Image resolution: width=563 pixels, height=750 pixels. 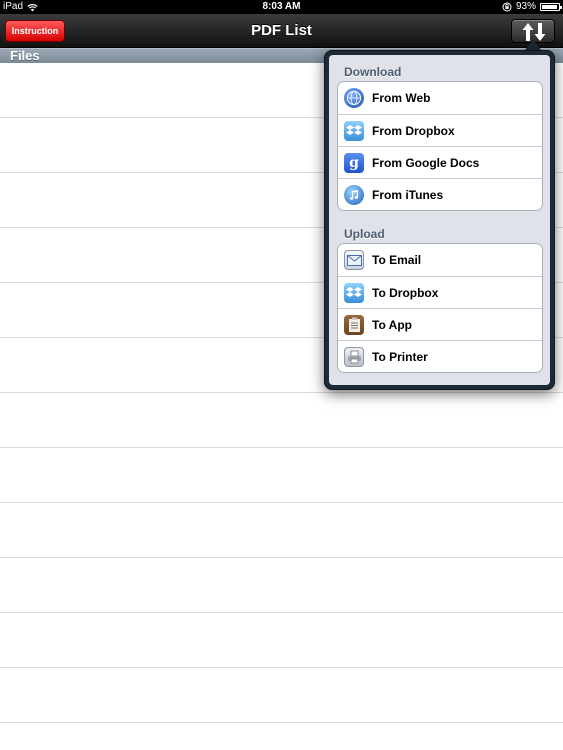 I want to click on menu-item-label: To App, so click(x=392, y=324).